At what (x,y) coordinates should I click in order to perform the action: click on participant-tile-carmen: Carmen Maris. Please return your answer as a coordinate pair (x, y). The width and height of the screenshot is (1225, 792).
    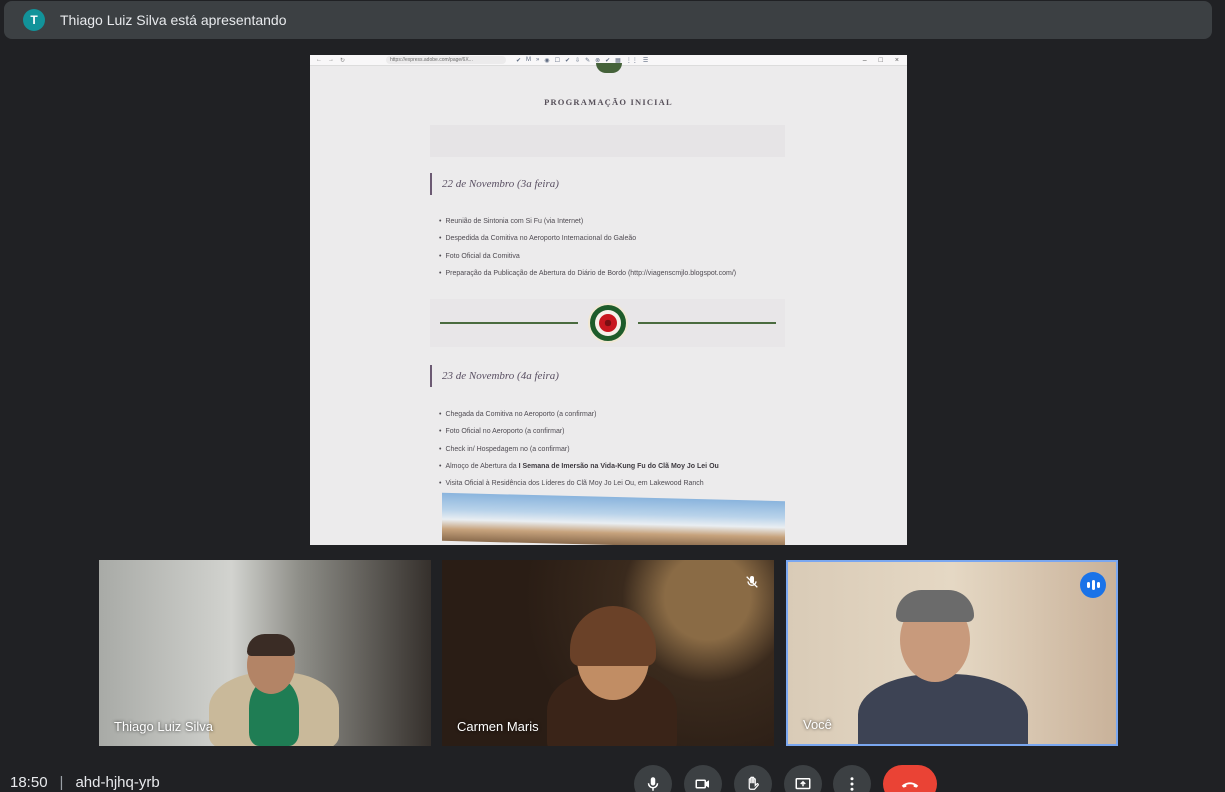
    Looking at the image, I should click on (608, 653).